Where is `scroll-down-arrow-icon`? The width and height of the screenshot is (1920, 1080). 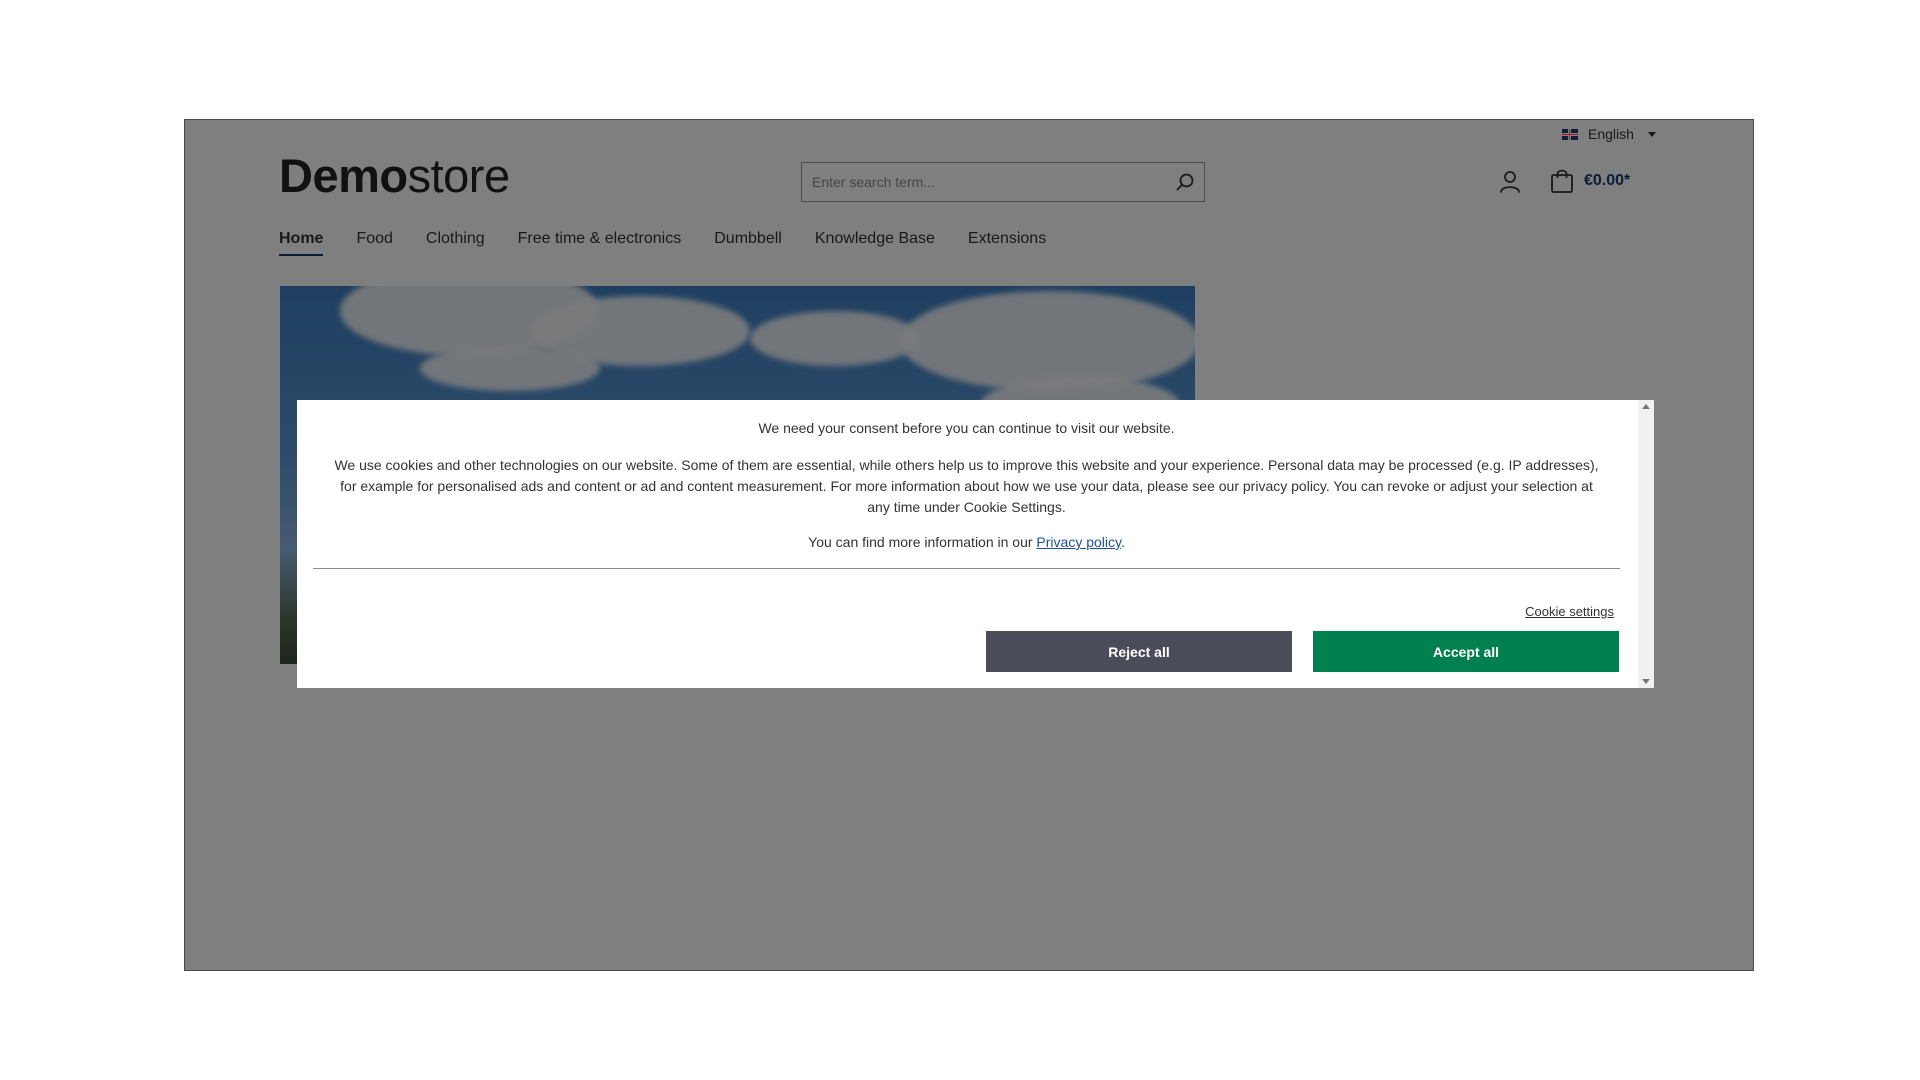 scroll-down-arrow-icon is located at coordinates (1646, 681).